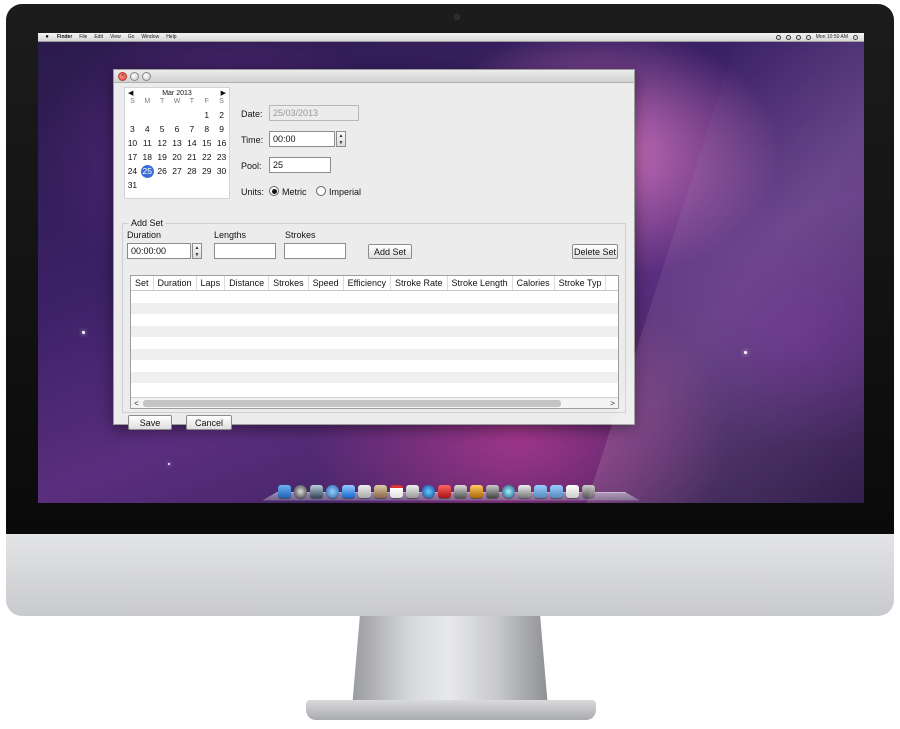 This screenshot has height=729, width=900. I want to click on calendar-day: 10, so click(132, 143).